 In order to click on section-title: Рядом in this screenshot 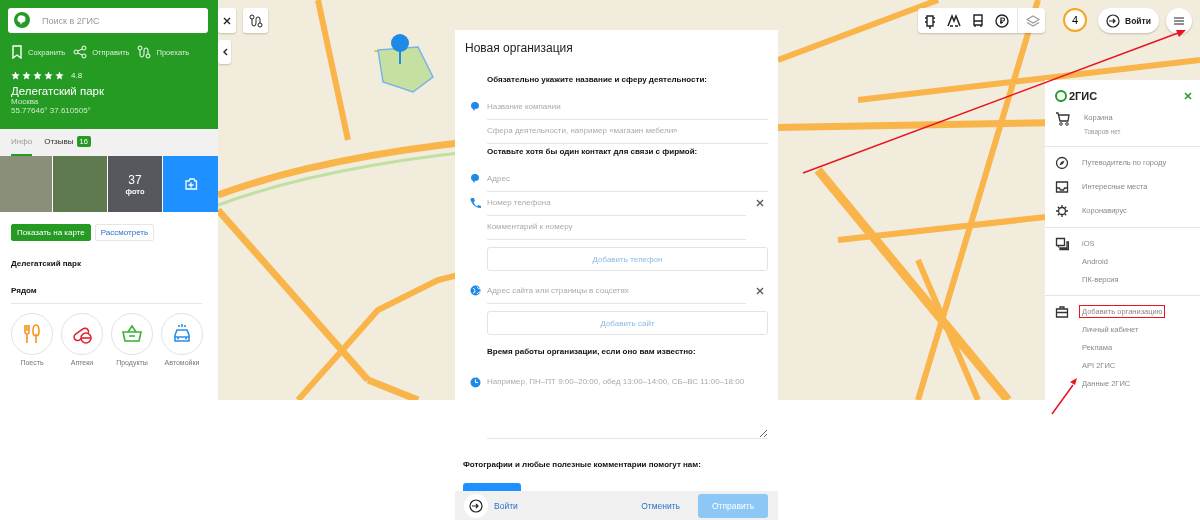, I will do `click(24, 290)`.